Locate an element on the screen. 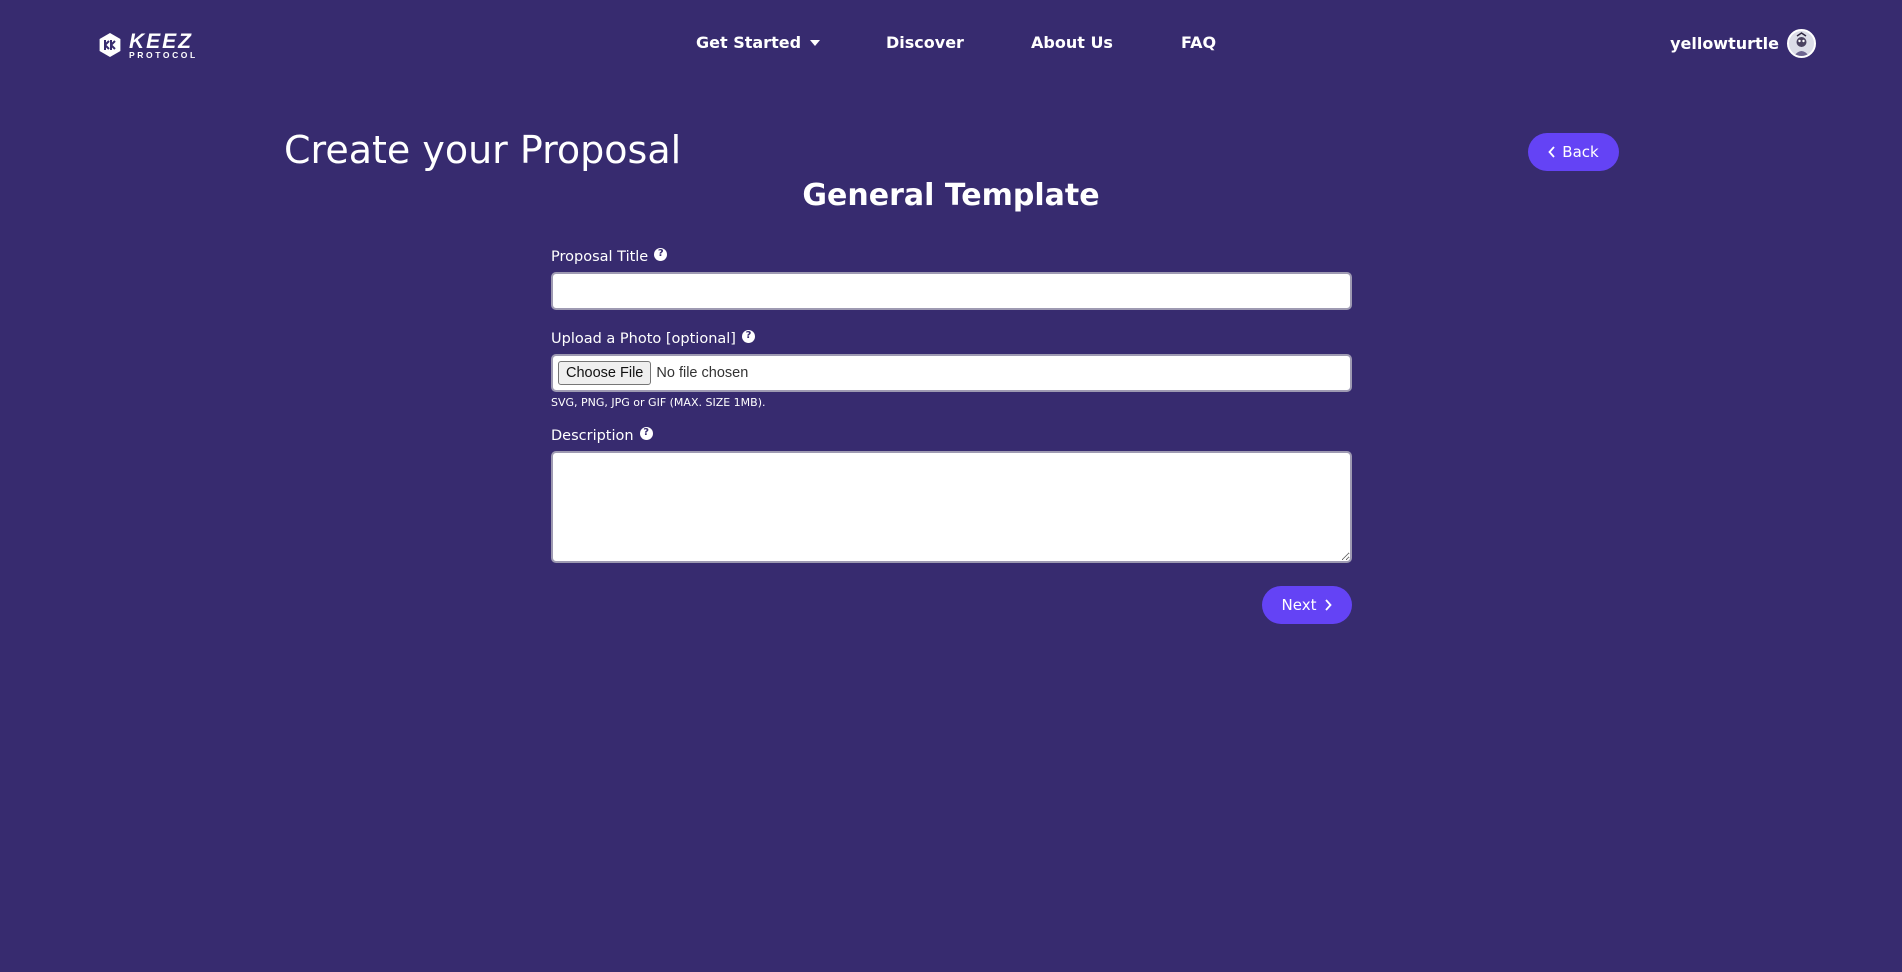  choose-file-button: Choose File is located at coordinates (605, 373).